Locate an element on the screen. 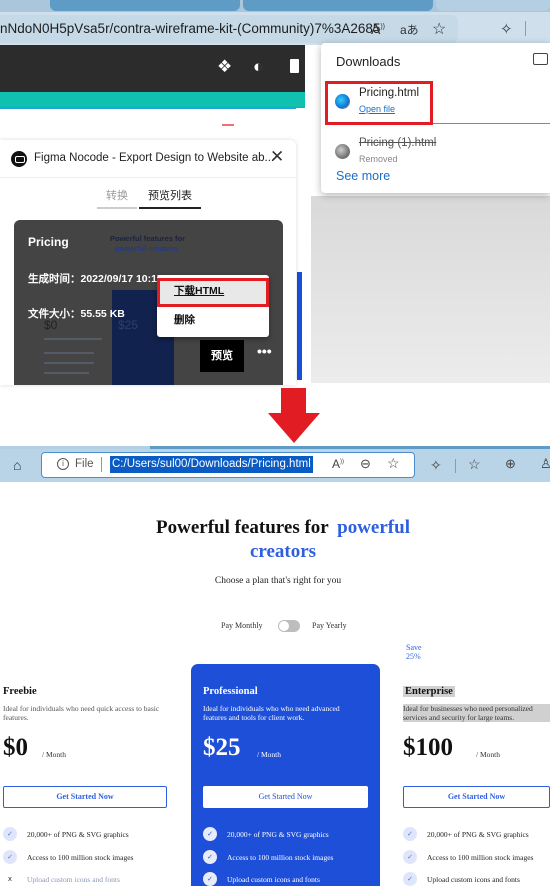  plugin-logo-icon is located at coordinates (19, 159).